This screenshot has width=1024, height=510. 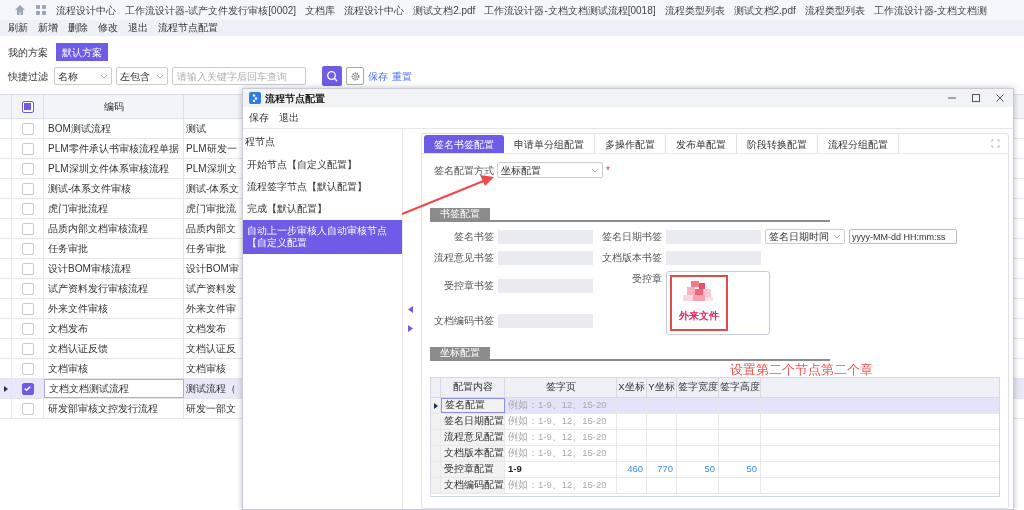 What do you see at coordinates (188, 28) in the screenshot?
I see `toolbar-button: 流程节点配置` at bounding box center [188, 28].